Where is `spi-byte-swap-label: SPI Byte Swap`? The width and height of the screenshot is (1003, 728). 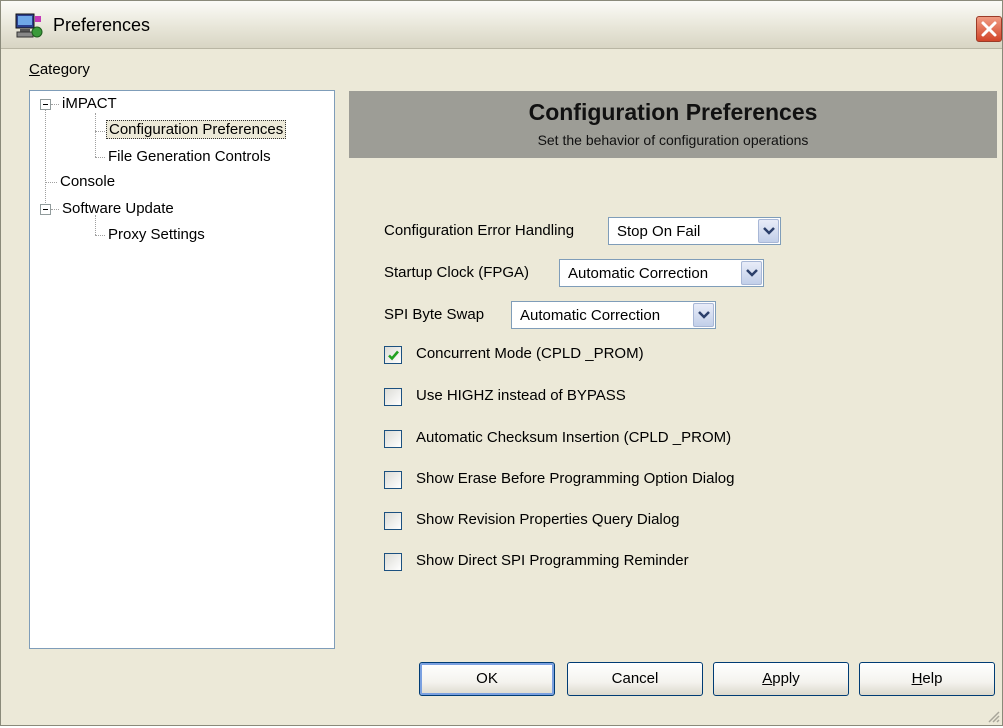
spi-byte-swap-label: SPI Byte Swap is located at coordinates (434, 314).